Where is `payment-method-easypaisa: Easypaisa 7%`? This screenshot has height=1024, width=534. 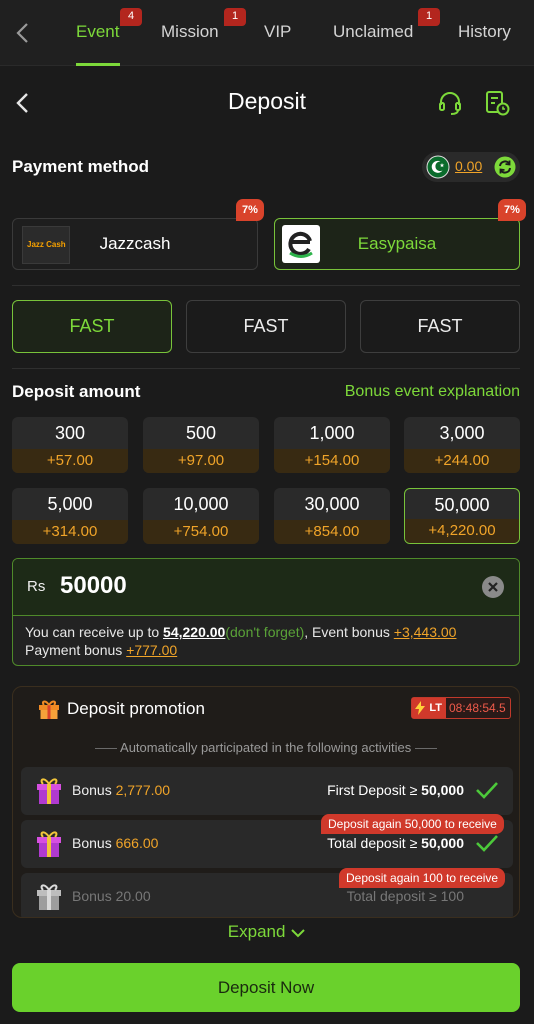 payment-method-easypaisa: Easypaisa 7% is located at coordinates (400, 234).